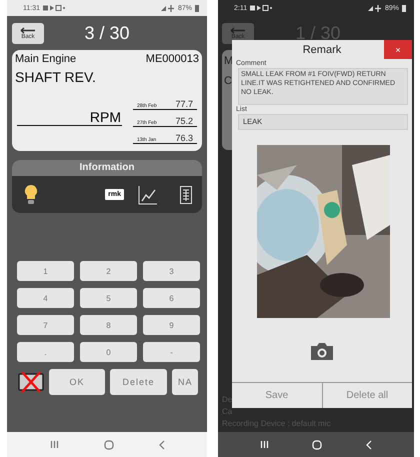  I want to click on history-value: 77.7, so click(184, 104).